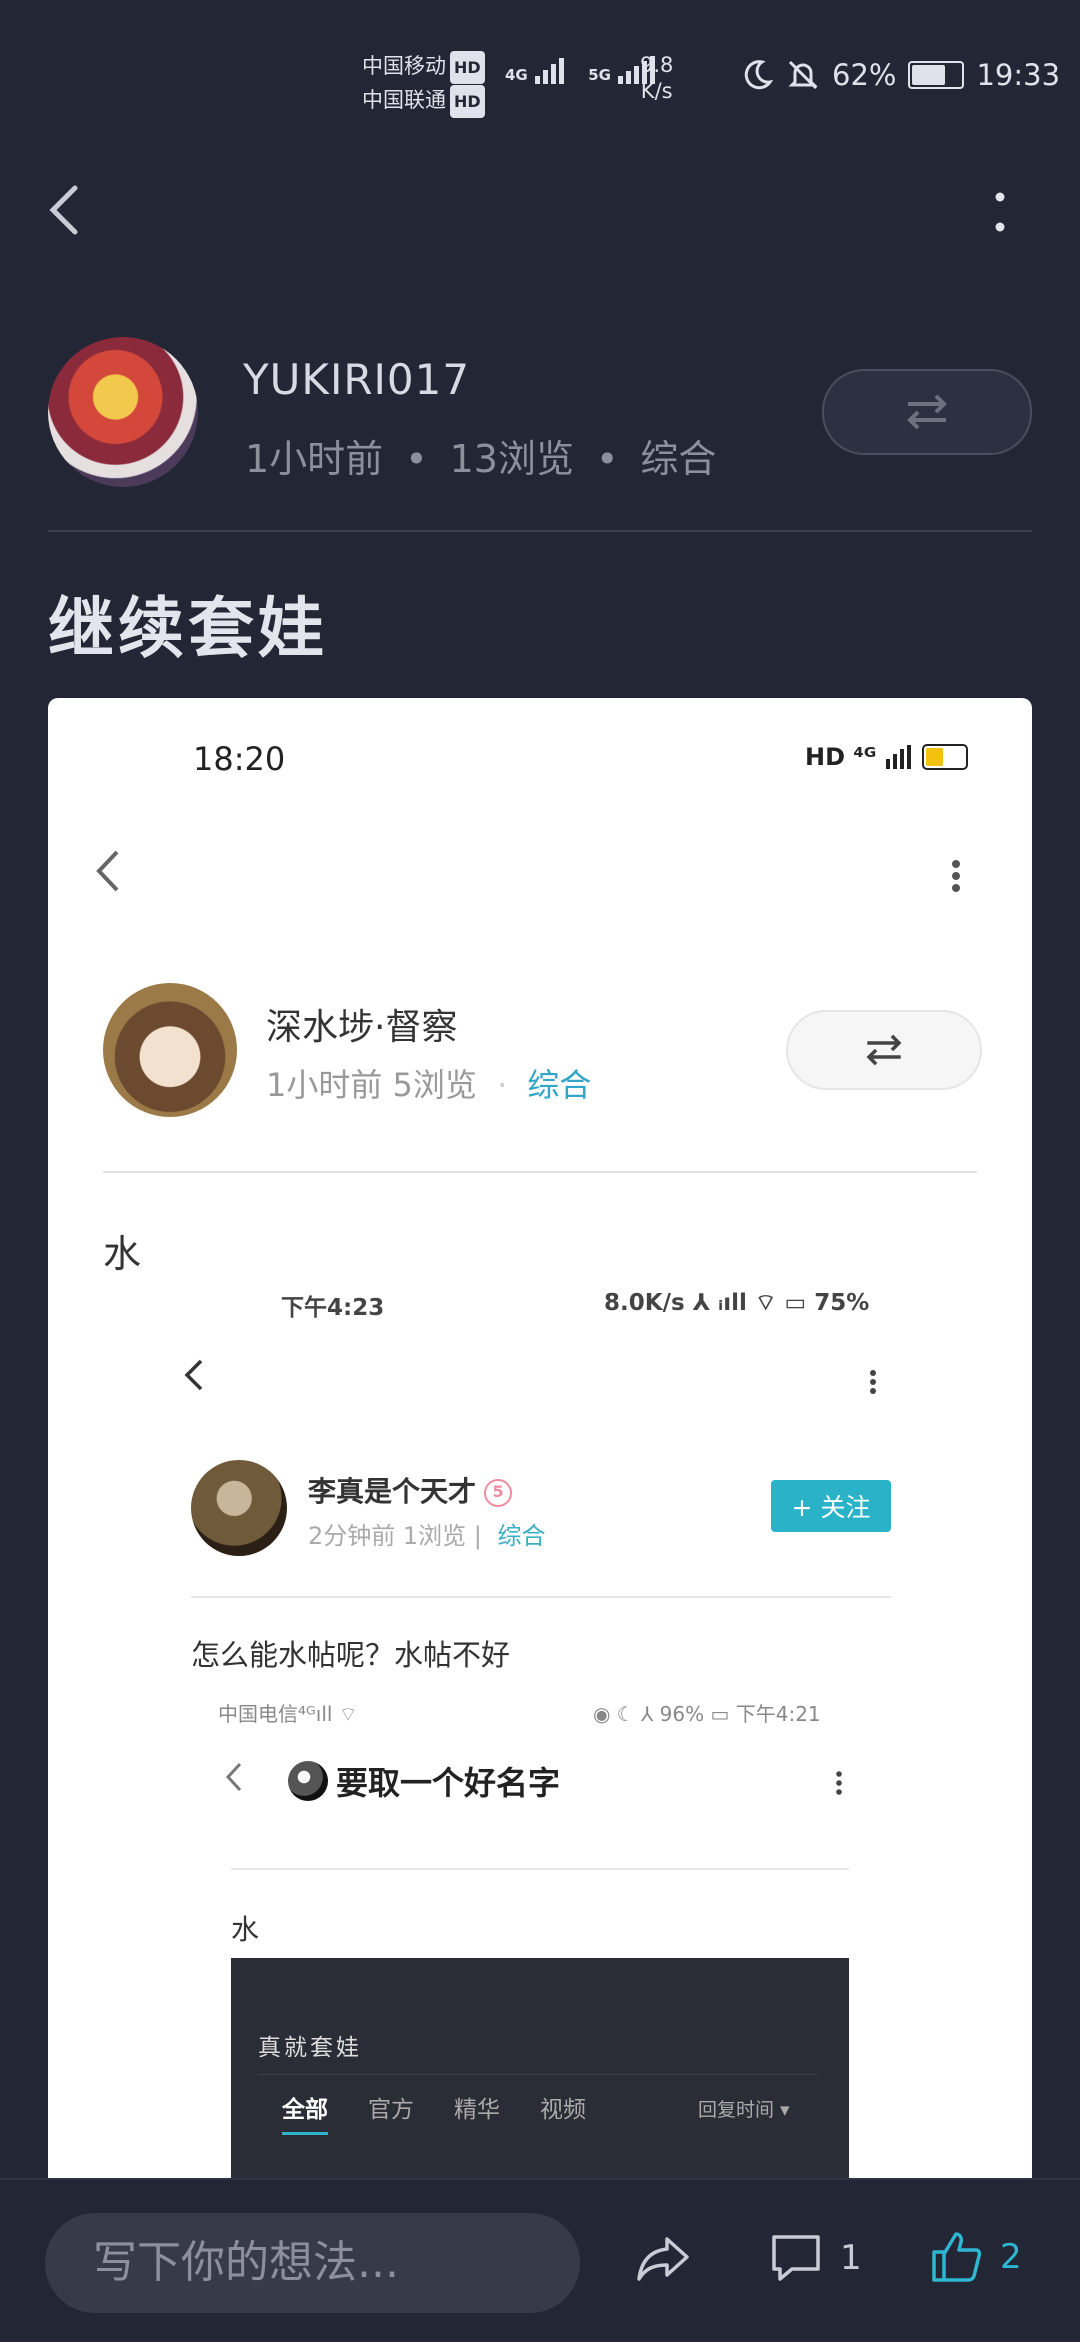 The image size is (1080, 2342). I want to click on swap-button, so click(927, 412).